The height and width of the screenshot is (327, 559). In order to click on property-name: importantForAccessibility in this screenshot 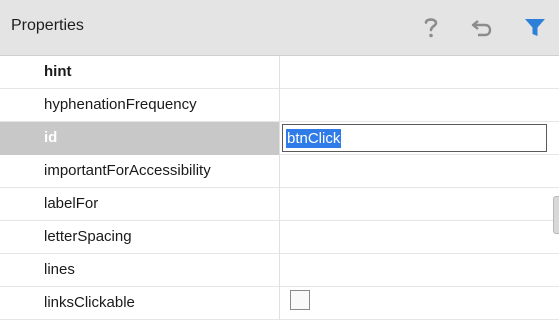, I will do `click(127, 170)`.